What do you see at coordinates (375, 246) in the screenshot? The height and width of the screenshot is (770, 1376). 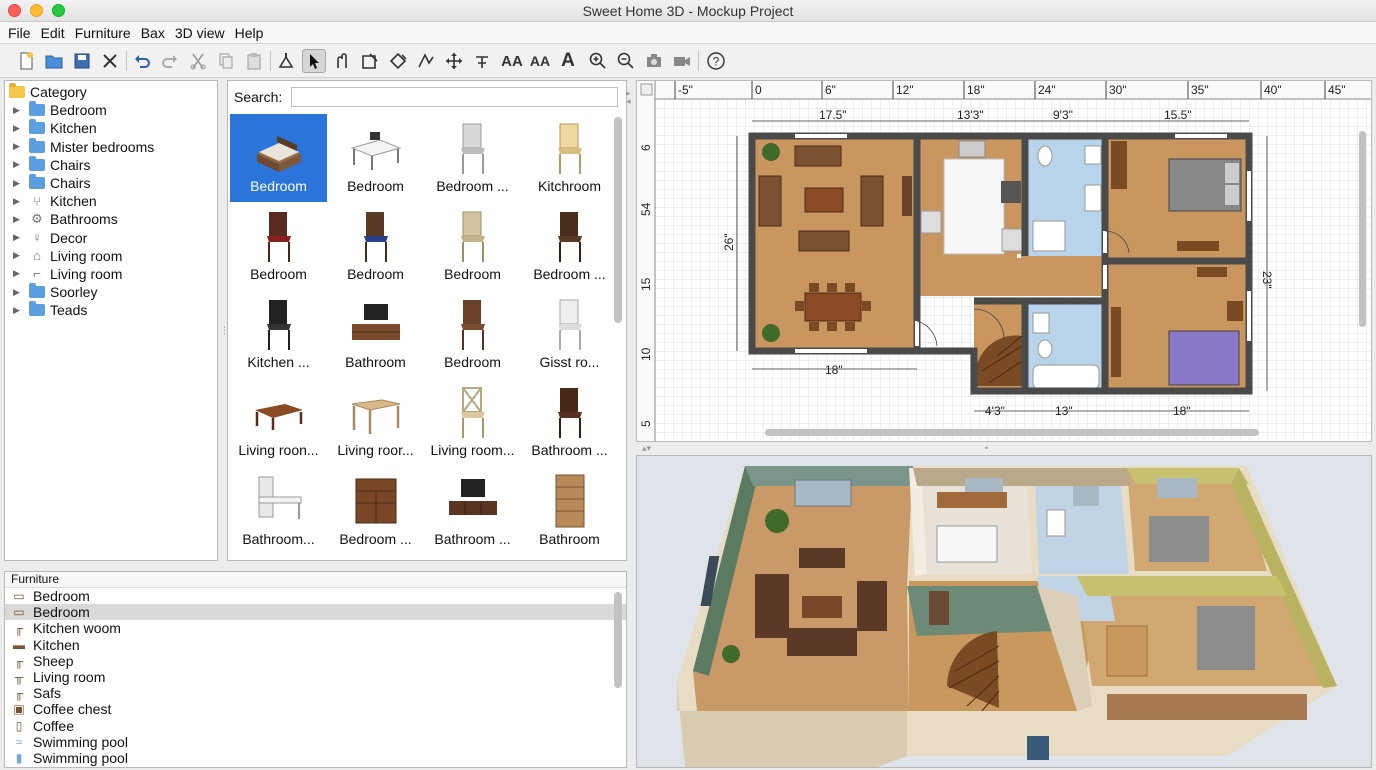 I see `catalog-item-chair-blue: Bedroom` at bounding box center [375, 246].